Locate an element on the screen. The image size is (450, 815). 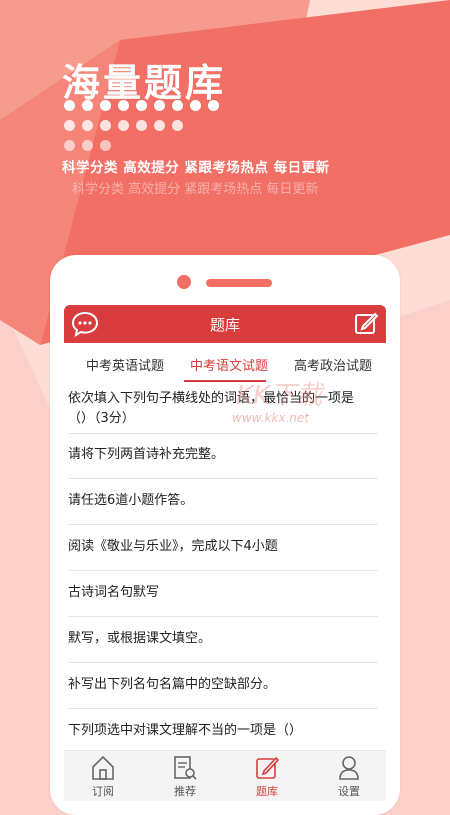
page-title: 题库 is located at coordinates (224, 325).